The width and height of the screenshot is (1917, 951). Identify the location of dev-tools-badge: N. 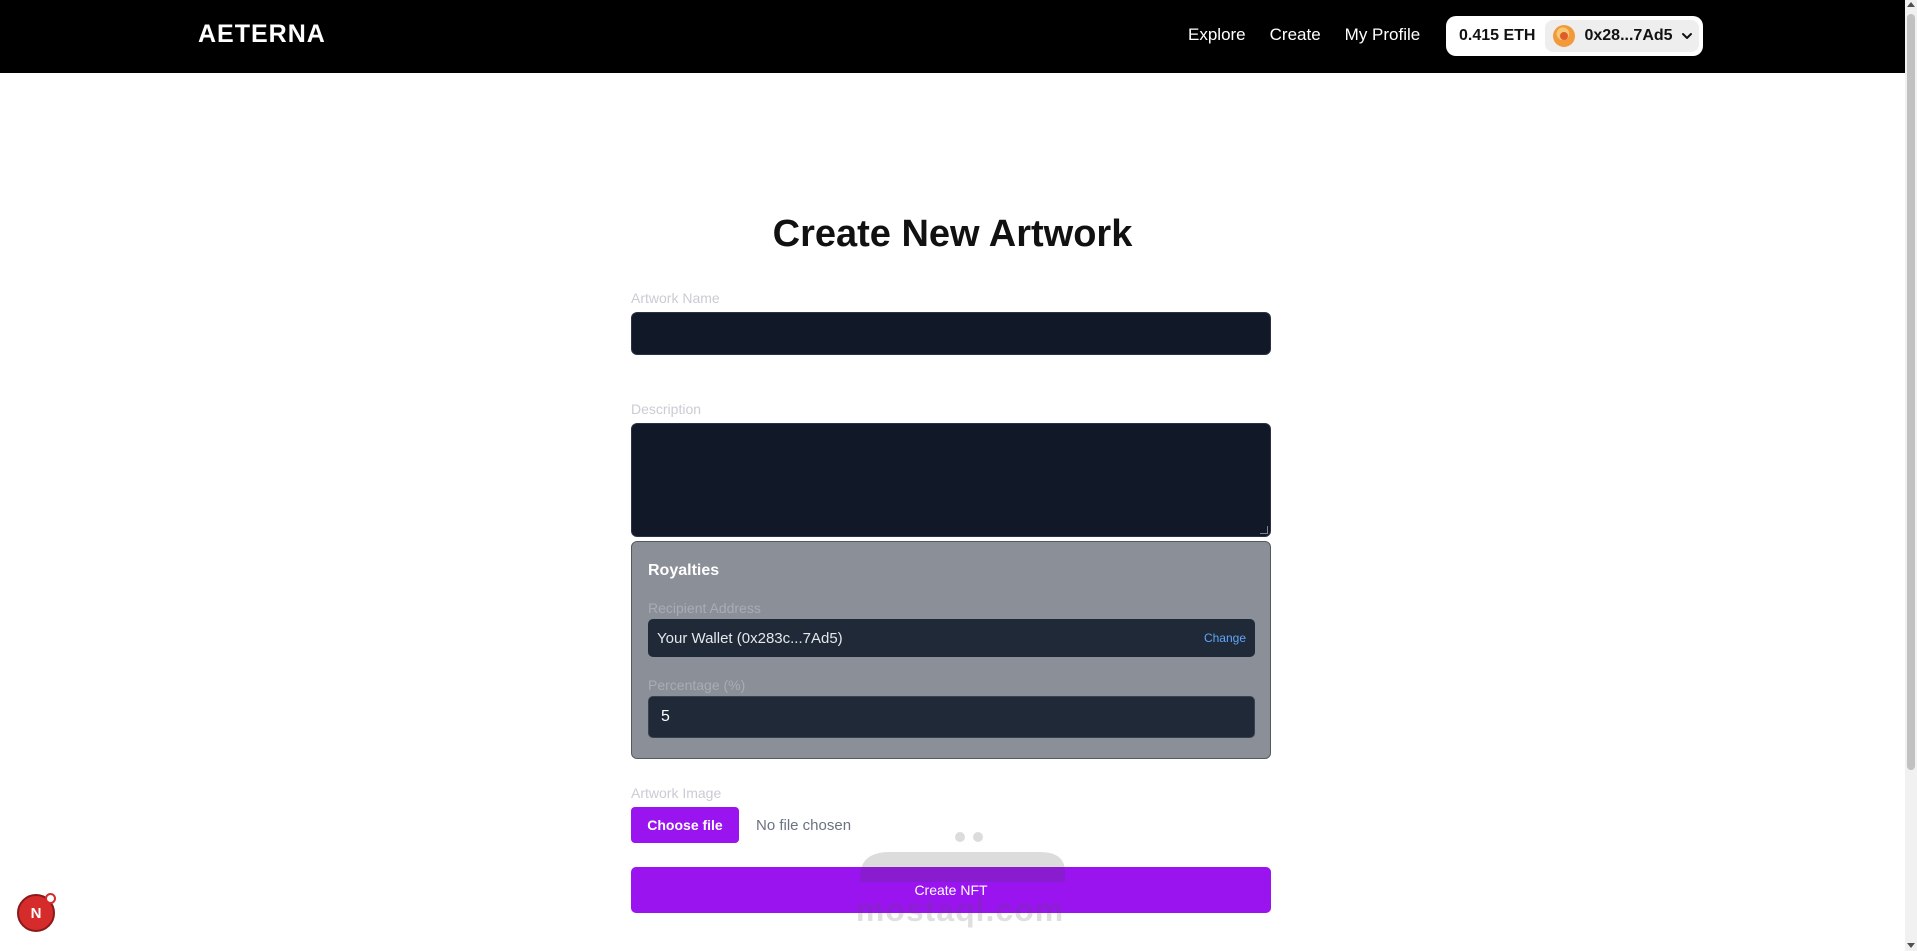
(36, 912).